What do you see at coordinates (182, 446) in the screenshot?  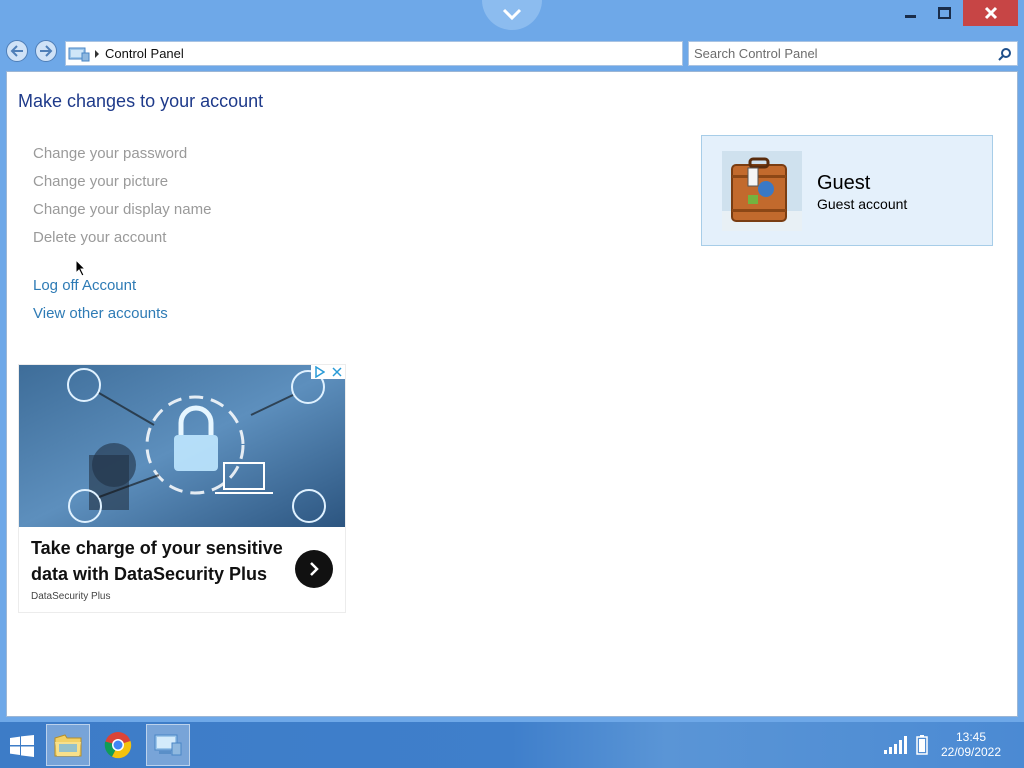 I see `ad-image` at bounding box center [182, 446].